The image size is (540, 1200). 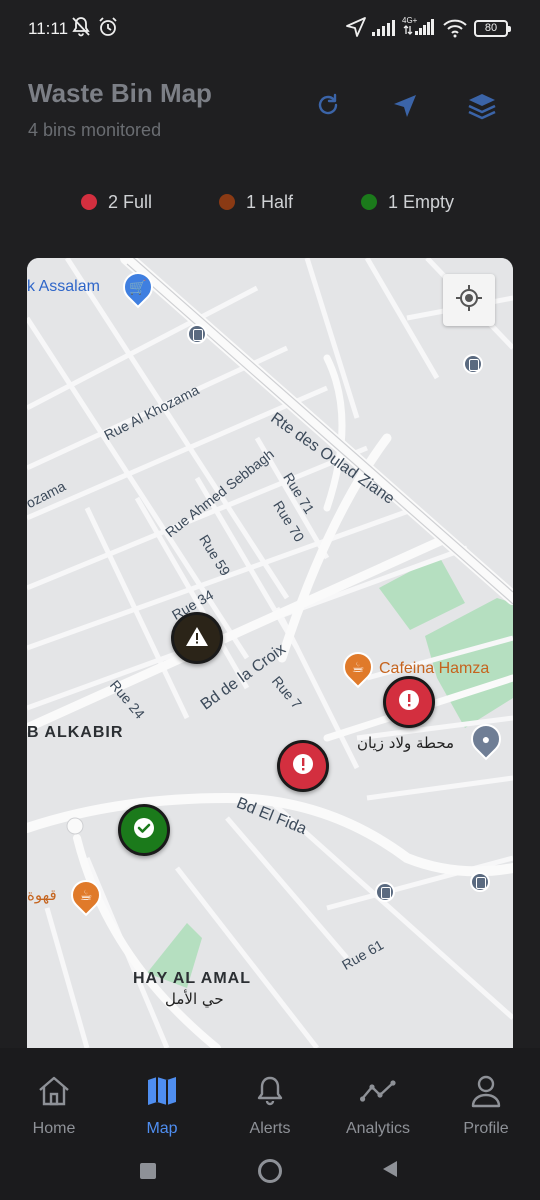 I want to click on legend-empty-label: 1 Empty, so click(x=421, y=201).